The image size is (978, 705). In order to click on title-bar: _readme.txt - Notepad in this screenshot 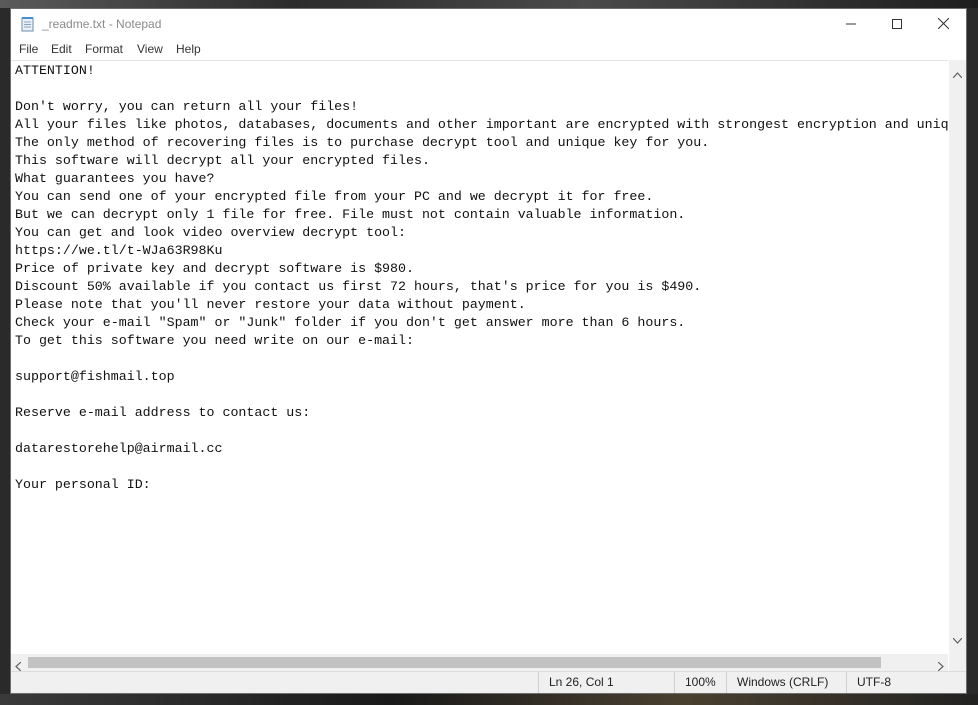, I will do `click(488, 24)`.